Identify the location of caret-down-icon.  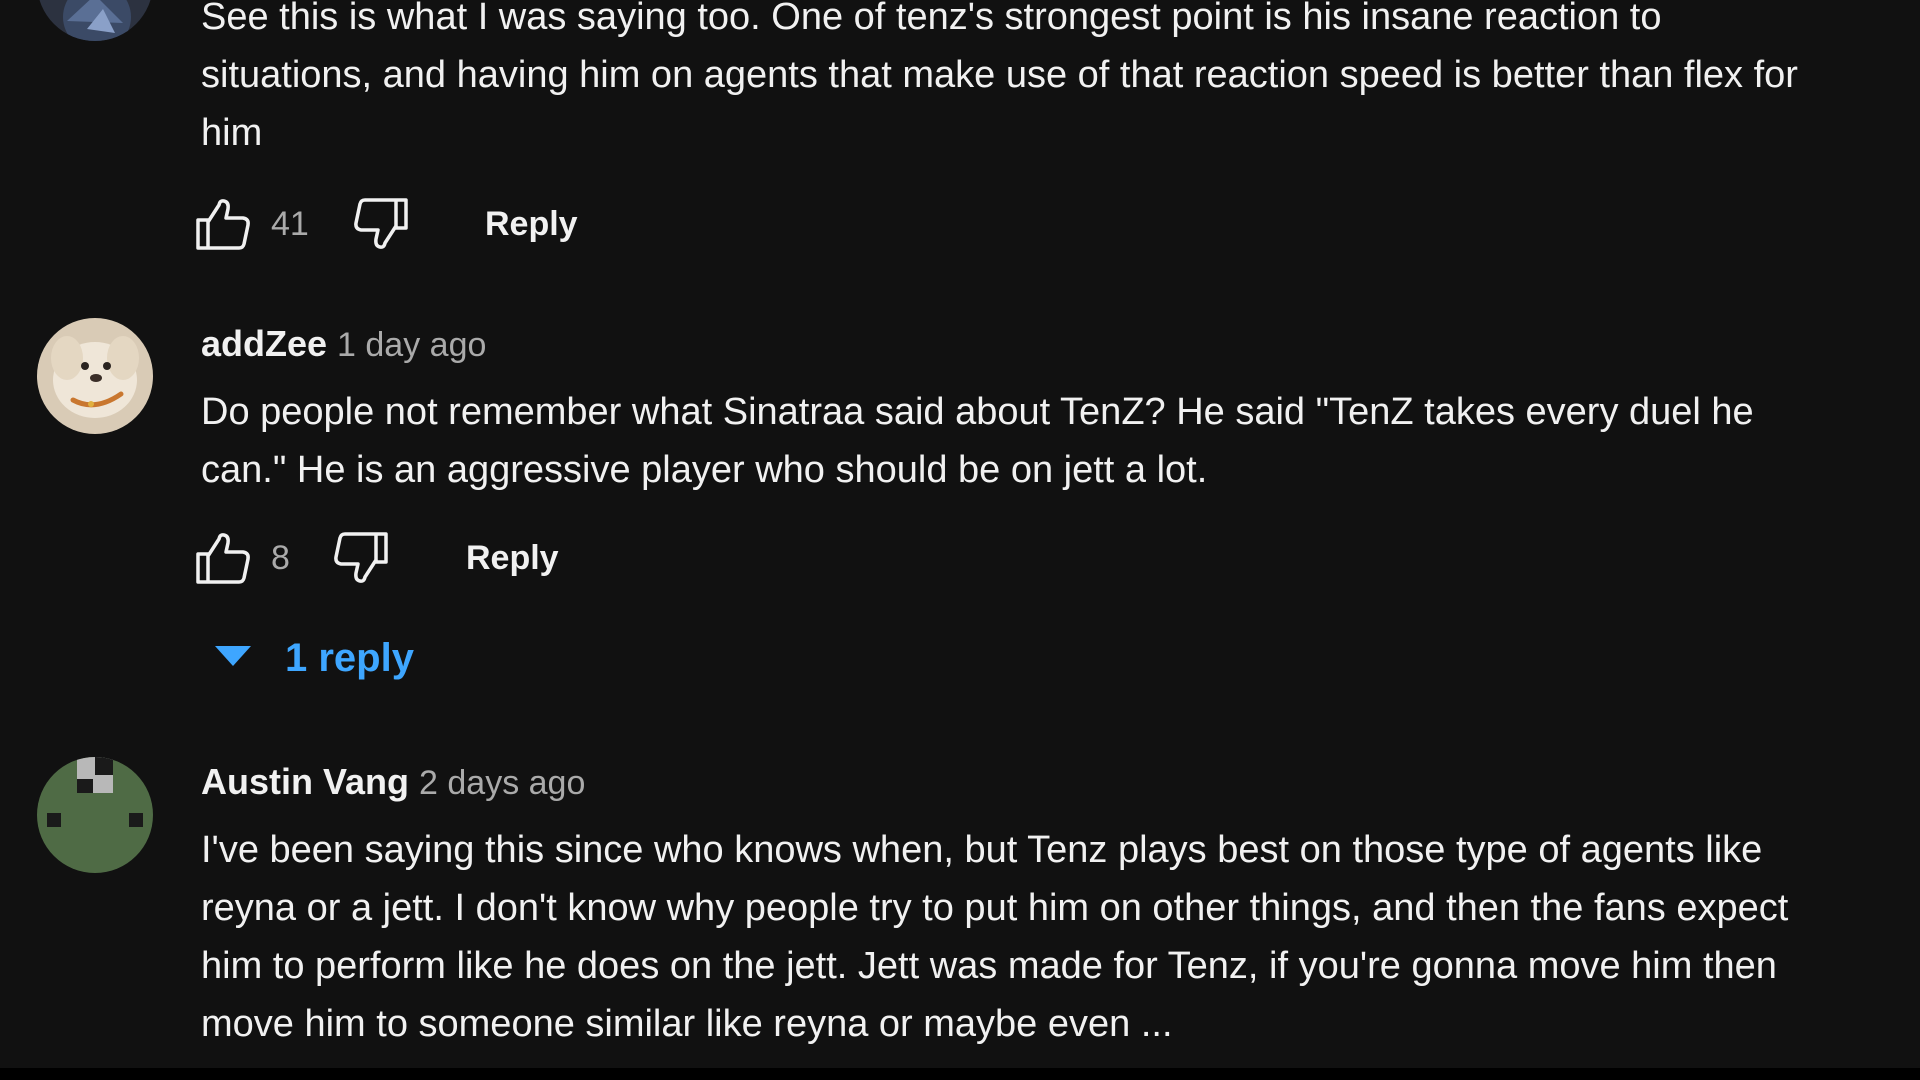
(233, 656).